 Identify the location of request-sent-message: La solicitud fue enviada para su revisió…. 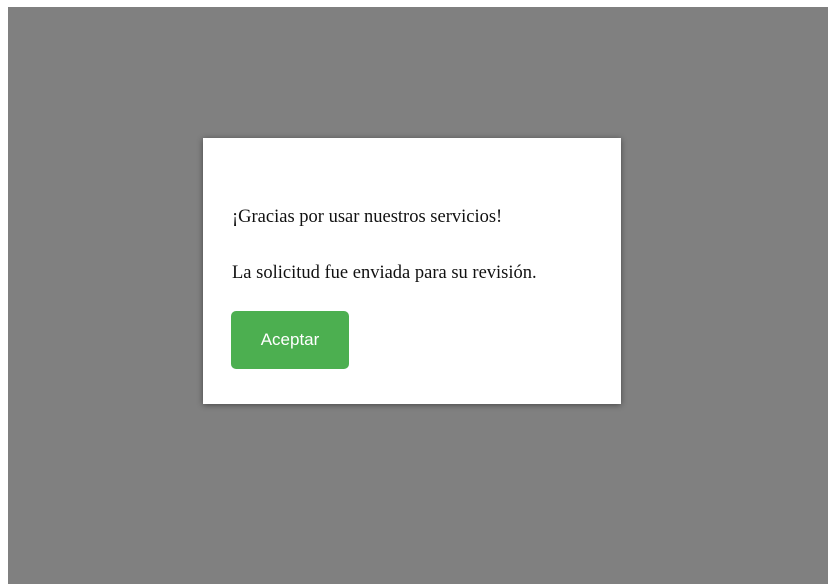
(384, 273).